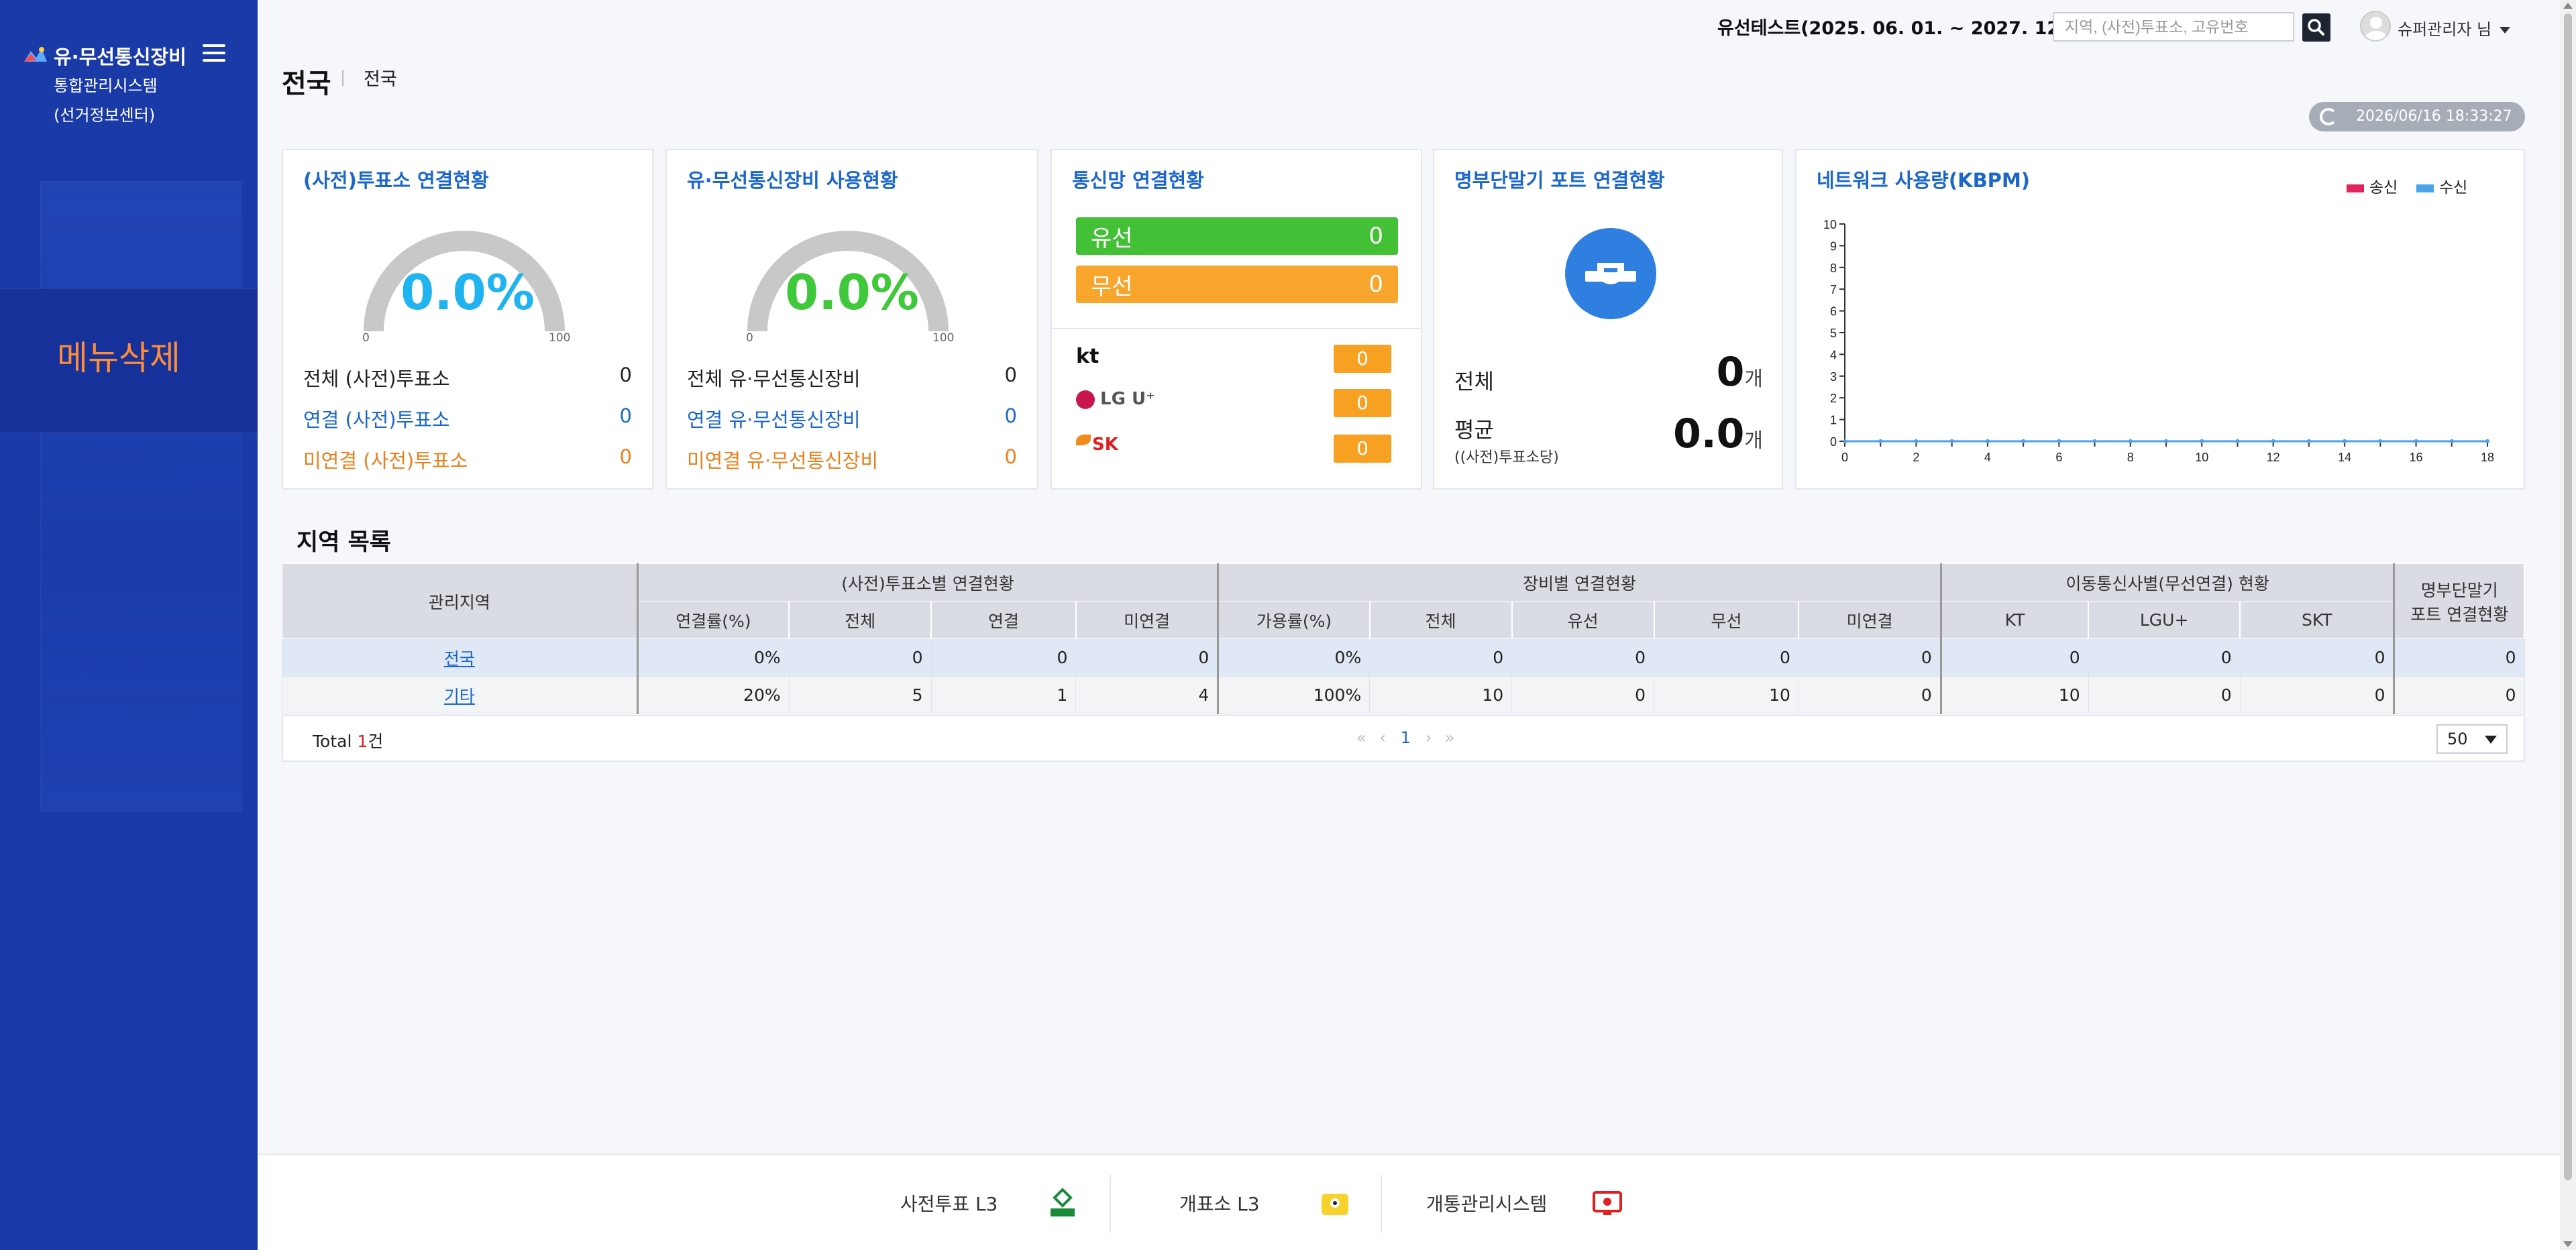 This screenshot has height=1250, width=2576. I want to click on page-scrollbar, so click(2568, 625).